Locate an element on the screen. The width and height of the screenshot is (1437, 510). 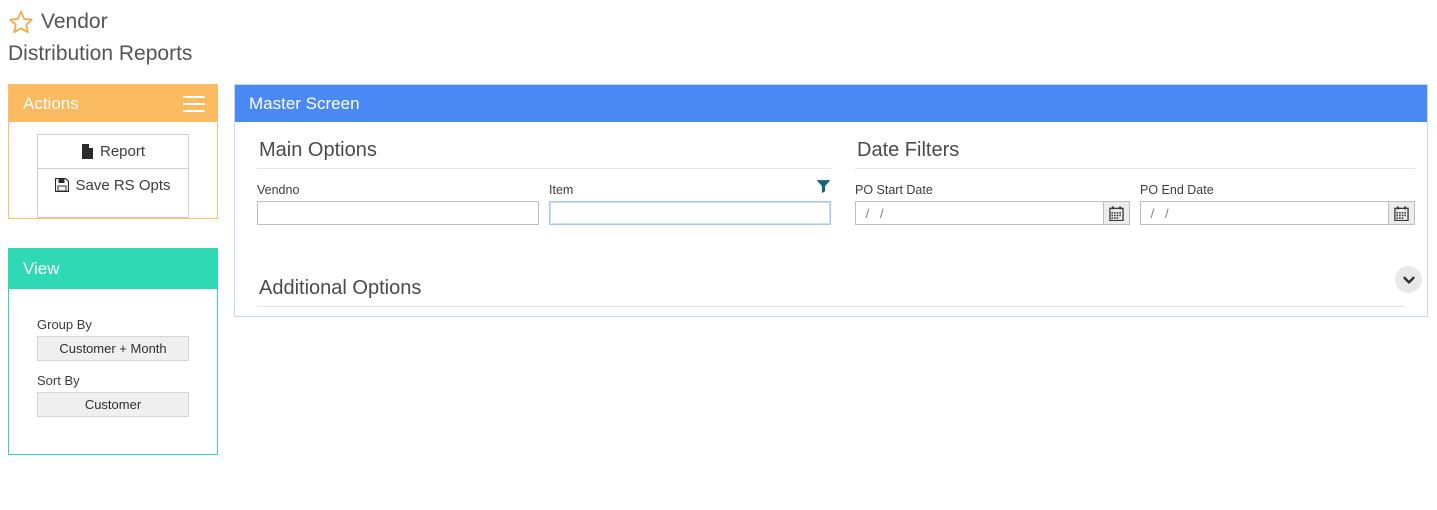
view-panel-title: View is located at coordinates (41, 268).